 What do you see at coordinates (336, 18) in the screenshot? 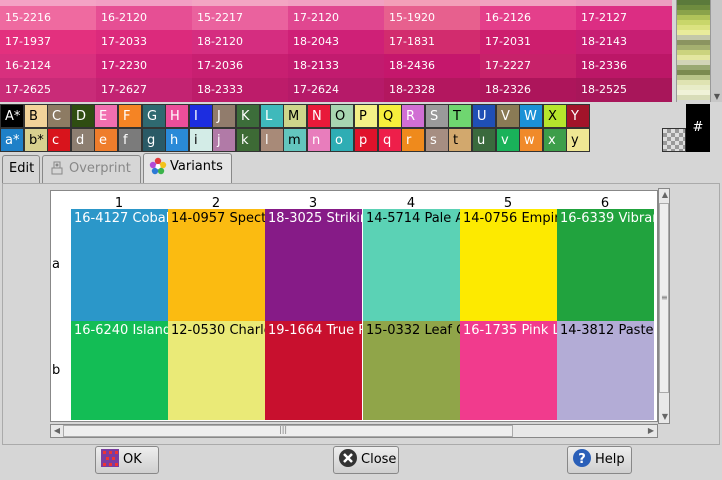
I see `palette-color-cell: 17-2120` at bounding box center [336, 18].